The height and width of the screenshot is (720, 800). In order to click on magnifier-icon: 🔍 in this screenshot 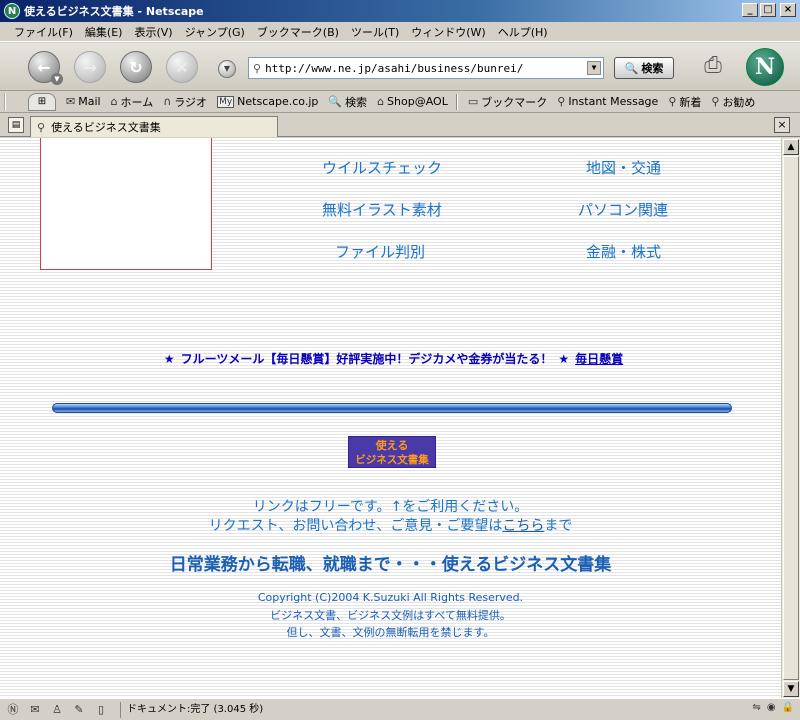, I will do `click(631, 68)`.